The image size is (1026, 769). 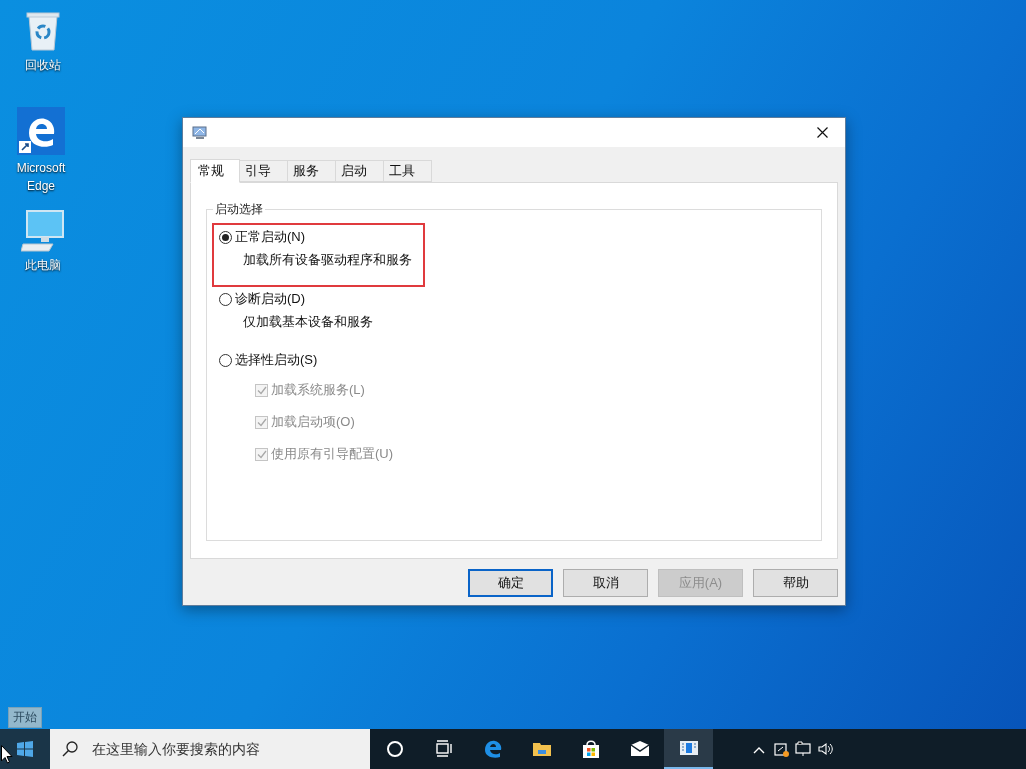 What do you see at coordinates (825, 749) in the screenshot?
I see `speaker-icon` at bounding box center [825, 749].